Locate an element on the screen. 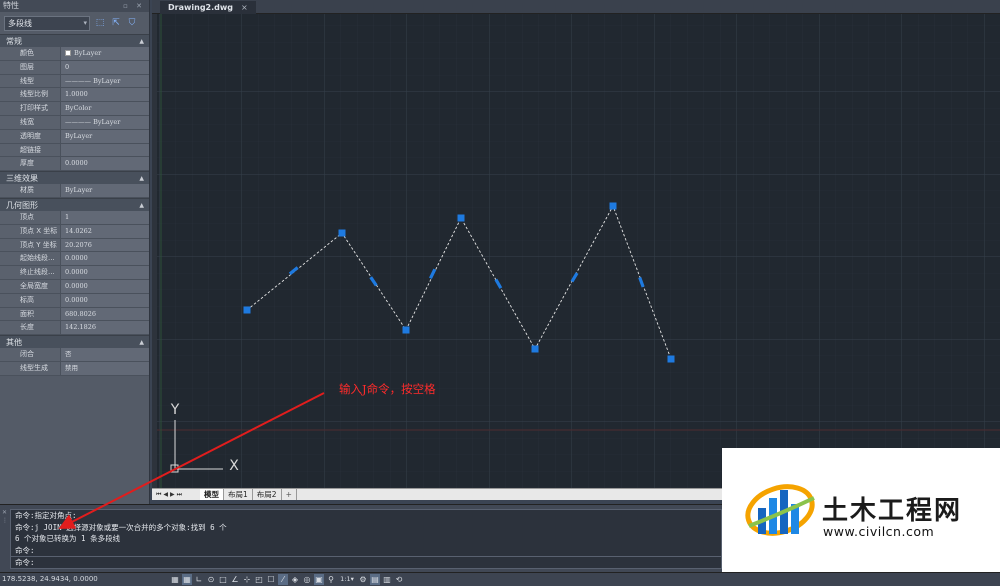 The image size is (1000, 586). property-value: 680.8026 is located at coordinates (104, 314).